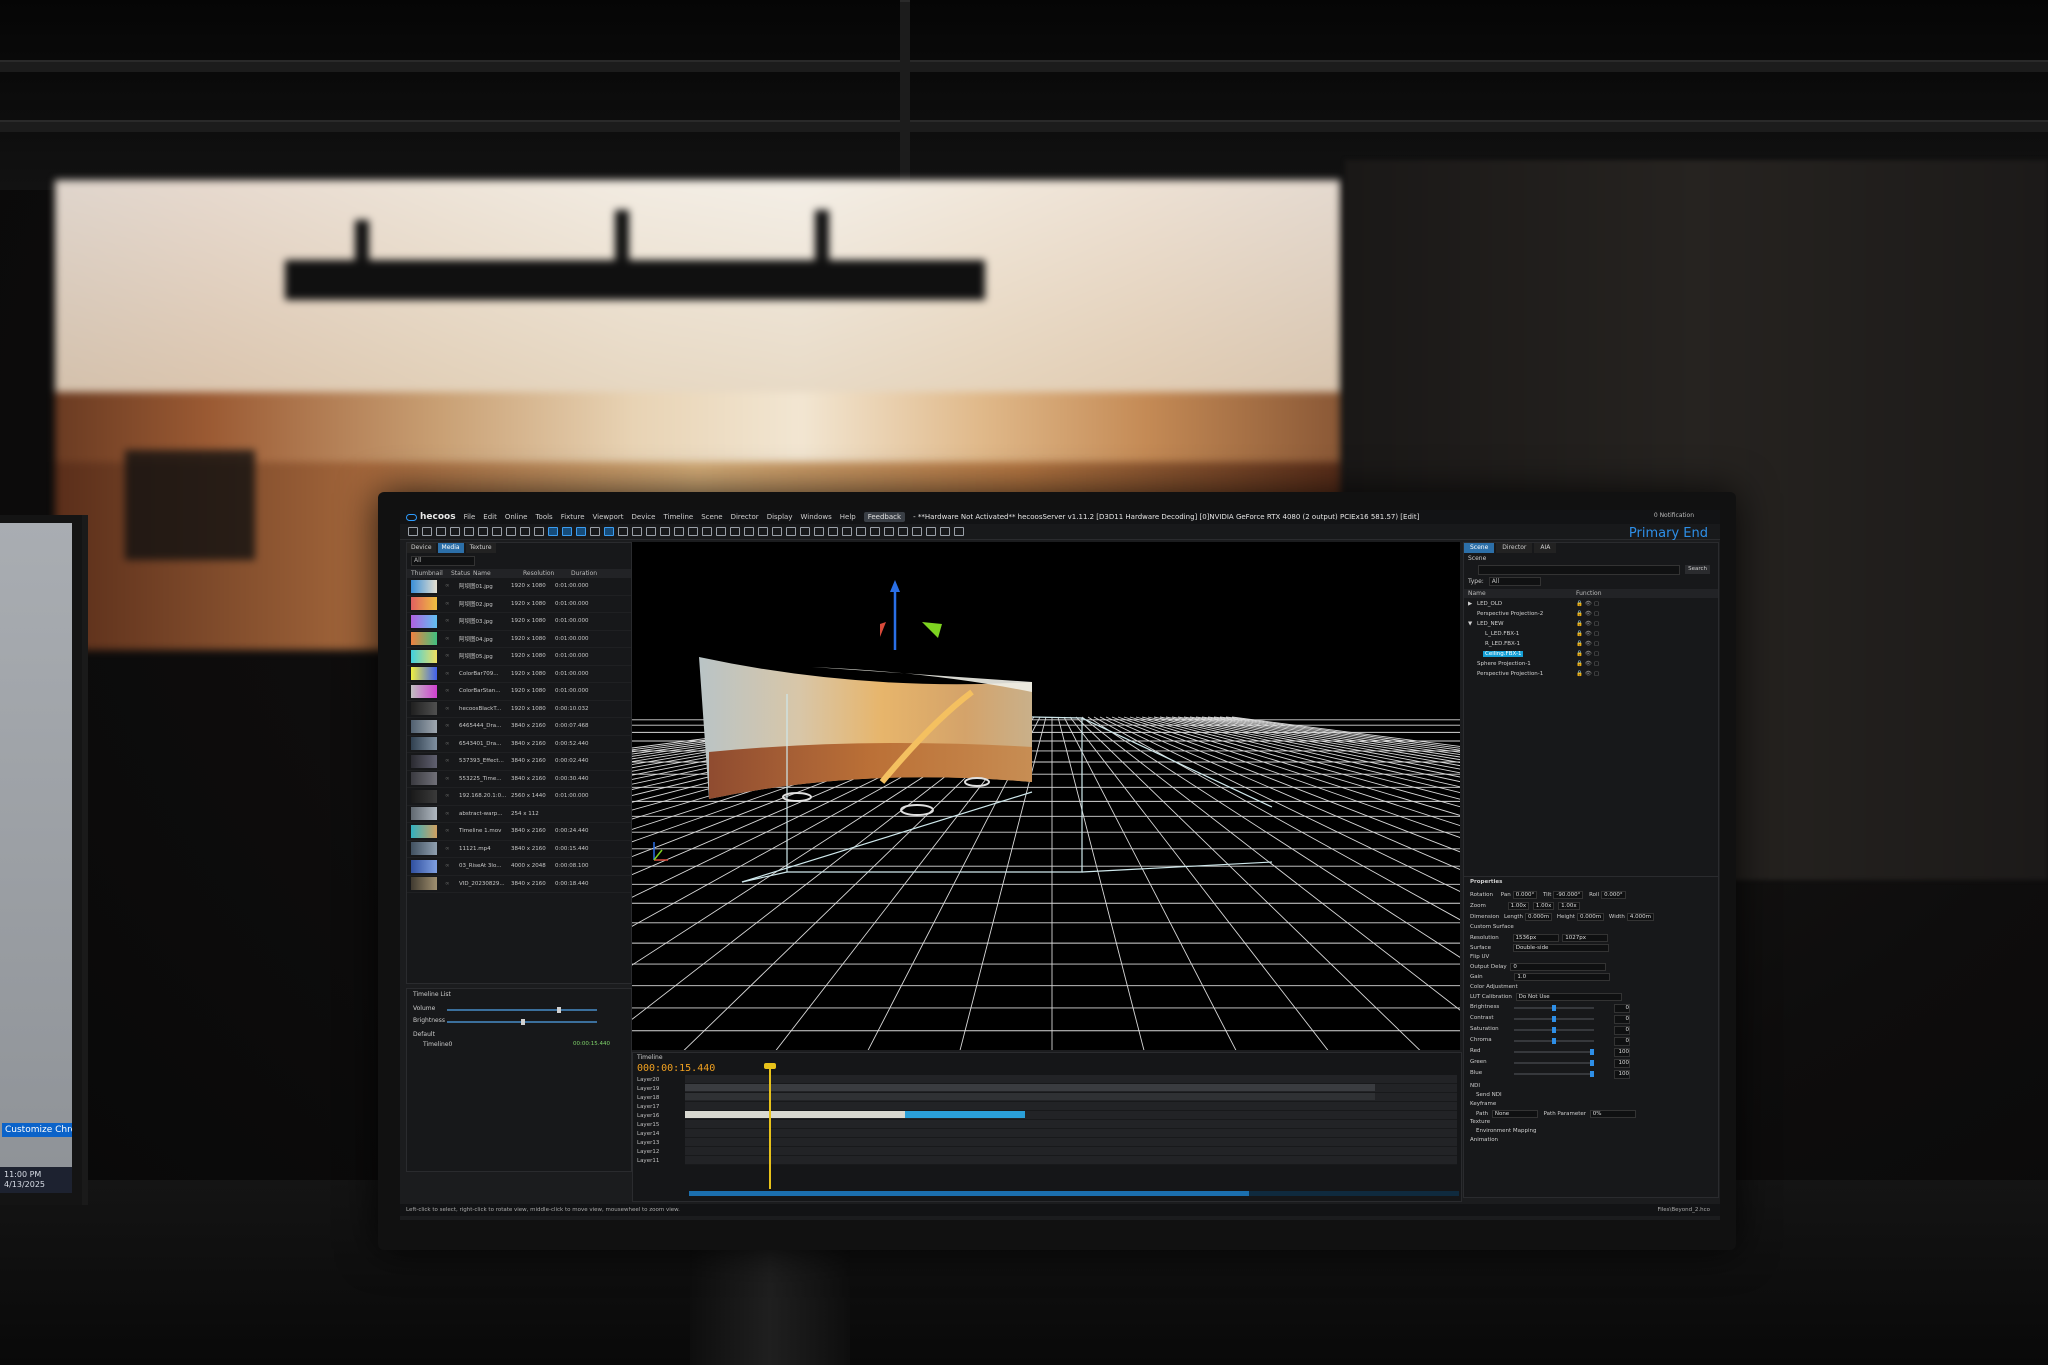 This screenshot has height=1365, width=2048. Describe the element at coordinates (490, 517) in the screenshot. I see `menu-edit: Edit` at that location.